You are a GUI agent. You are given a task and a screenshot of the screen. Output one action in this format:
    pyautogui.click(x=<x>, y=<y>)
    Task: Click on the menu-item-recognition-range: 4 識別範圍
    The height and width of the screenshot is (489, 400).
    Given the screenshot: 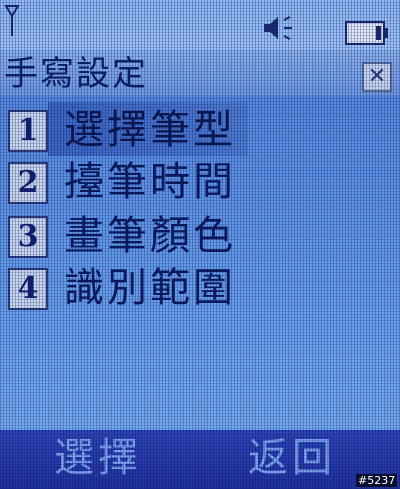 What is the action you would take?
    pyautogui.click(x=200, y=288)
    